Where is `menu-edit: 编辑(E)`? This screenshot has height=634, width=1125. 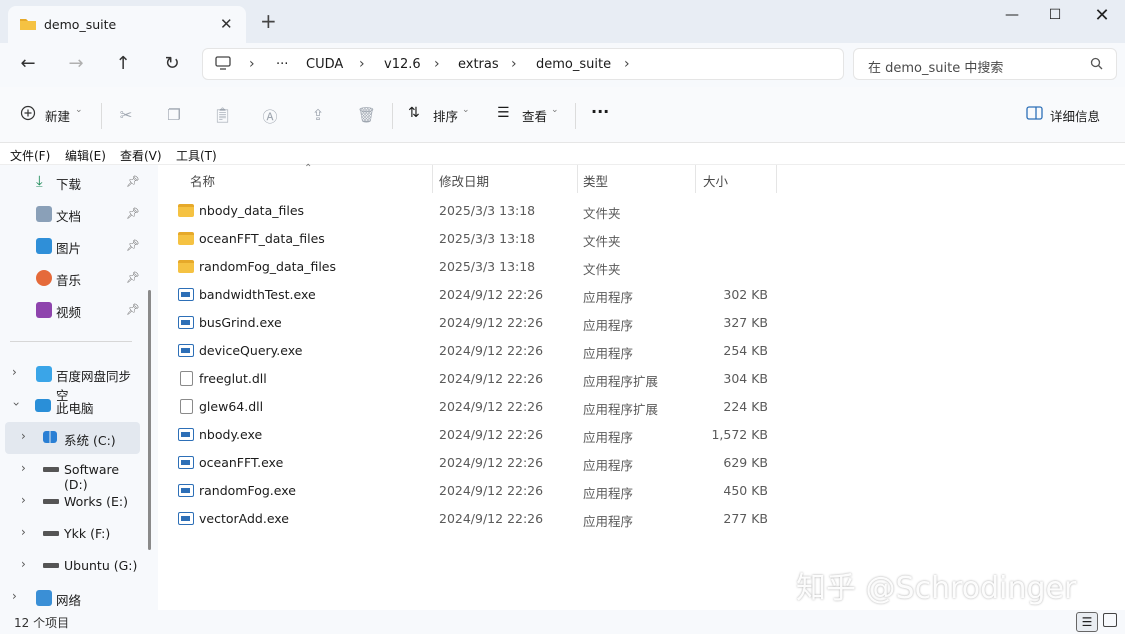 menu-edit: 编辑(E) is located at coordinates (85, 155).